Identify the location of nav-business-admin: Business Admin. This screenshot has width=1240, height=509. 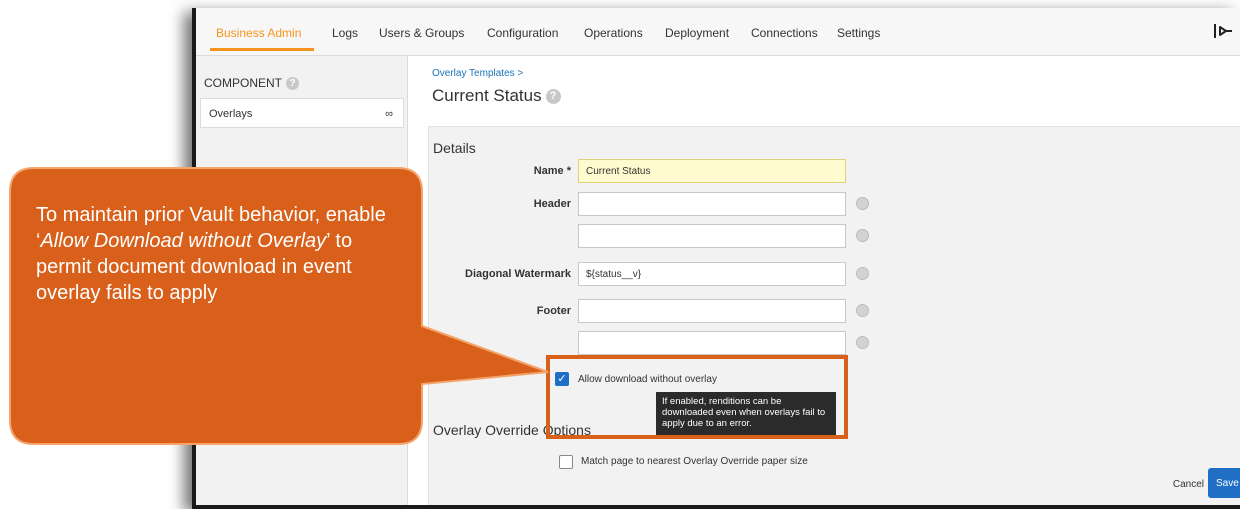
(258, 33).